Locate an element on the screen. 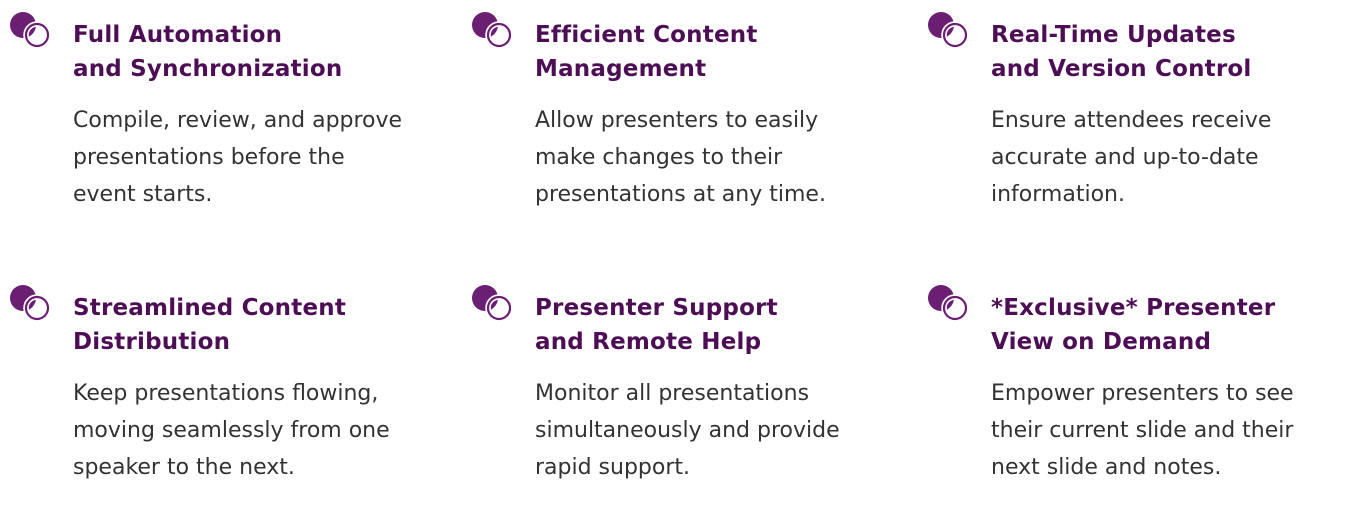  feature-title: Full Automation and Synchronization is located at coordinates (253, 52).